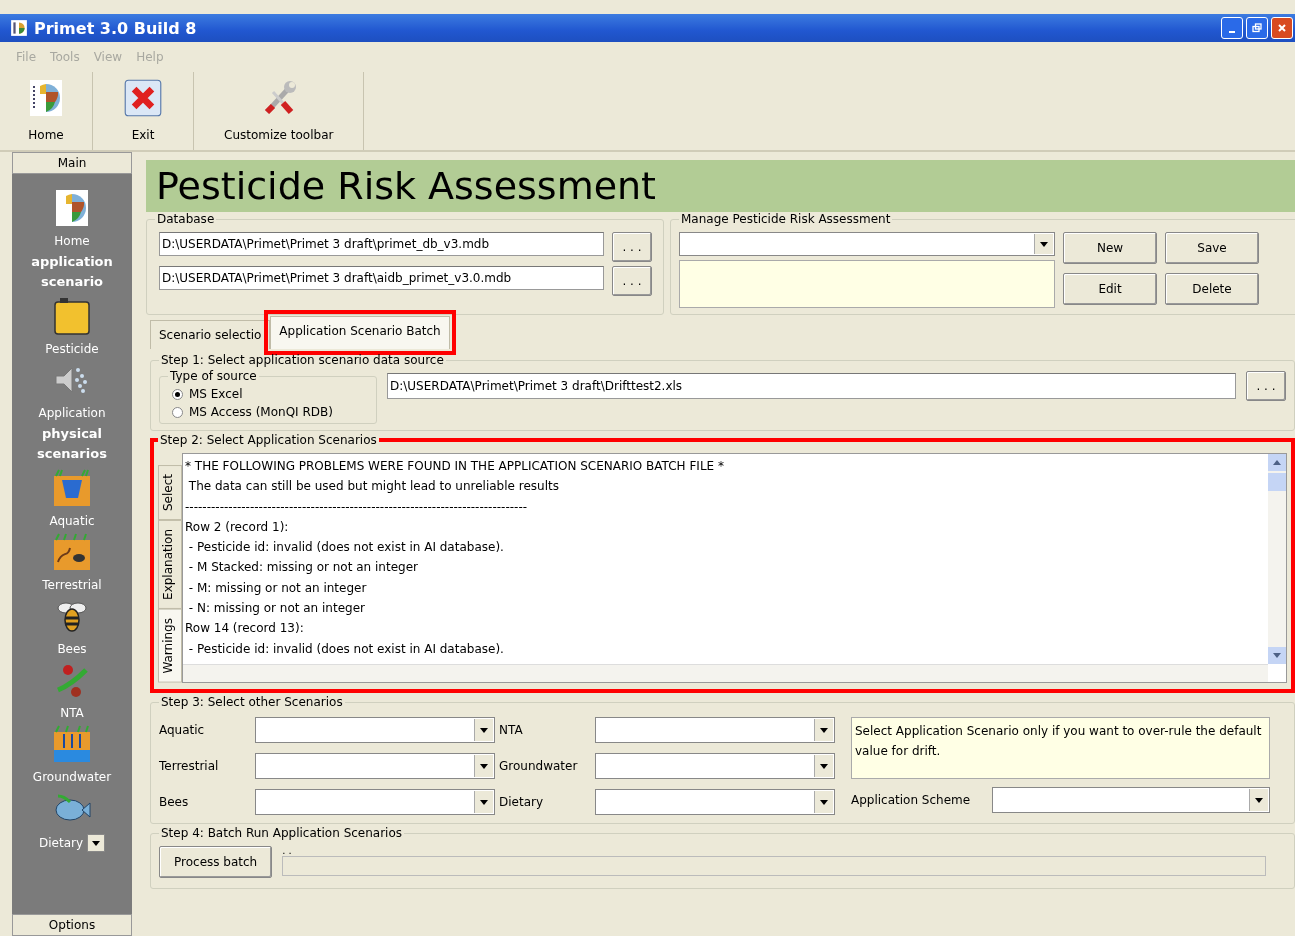 The image size is (1295, 936). I want to click on toolbar-button: Exit, so click(143, 111).